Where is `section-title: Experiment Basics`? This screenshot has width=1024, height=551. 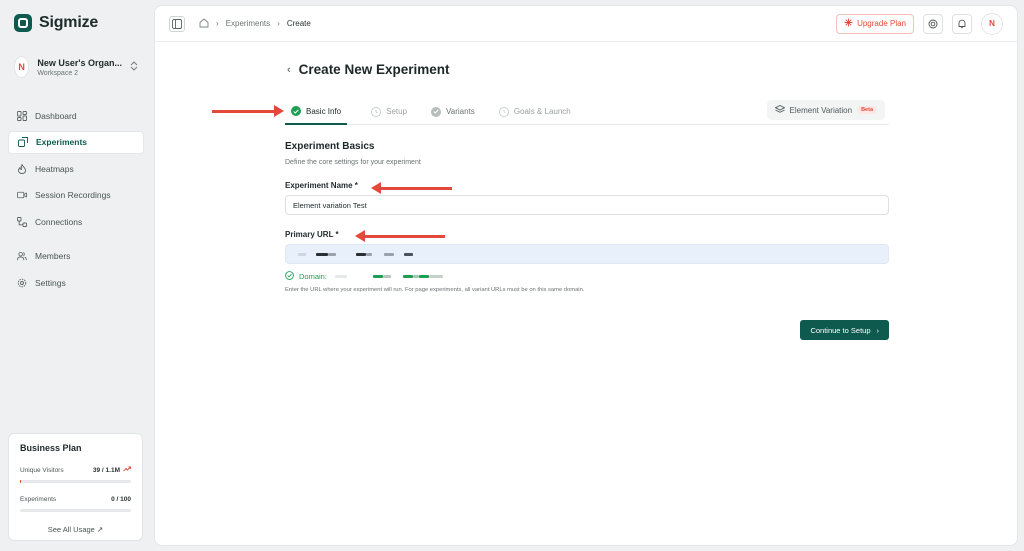 section-title: Experiment Basics is located at coordinates (330, 146).